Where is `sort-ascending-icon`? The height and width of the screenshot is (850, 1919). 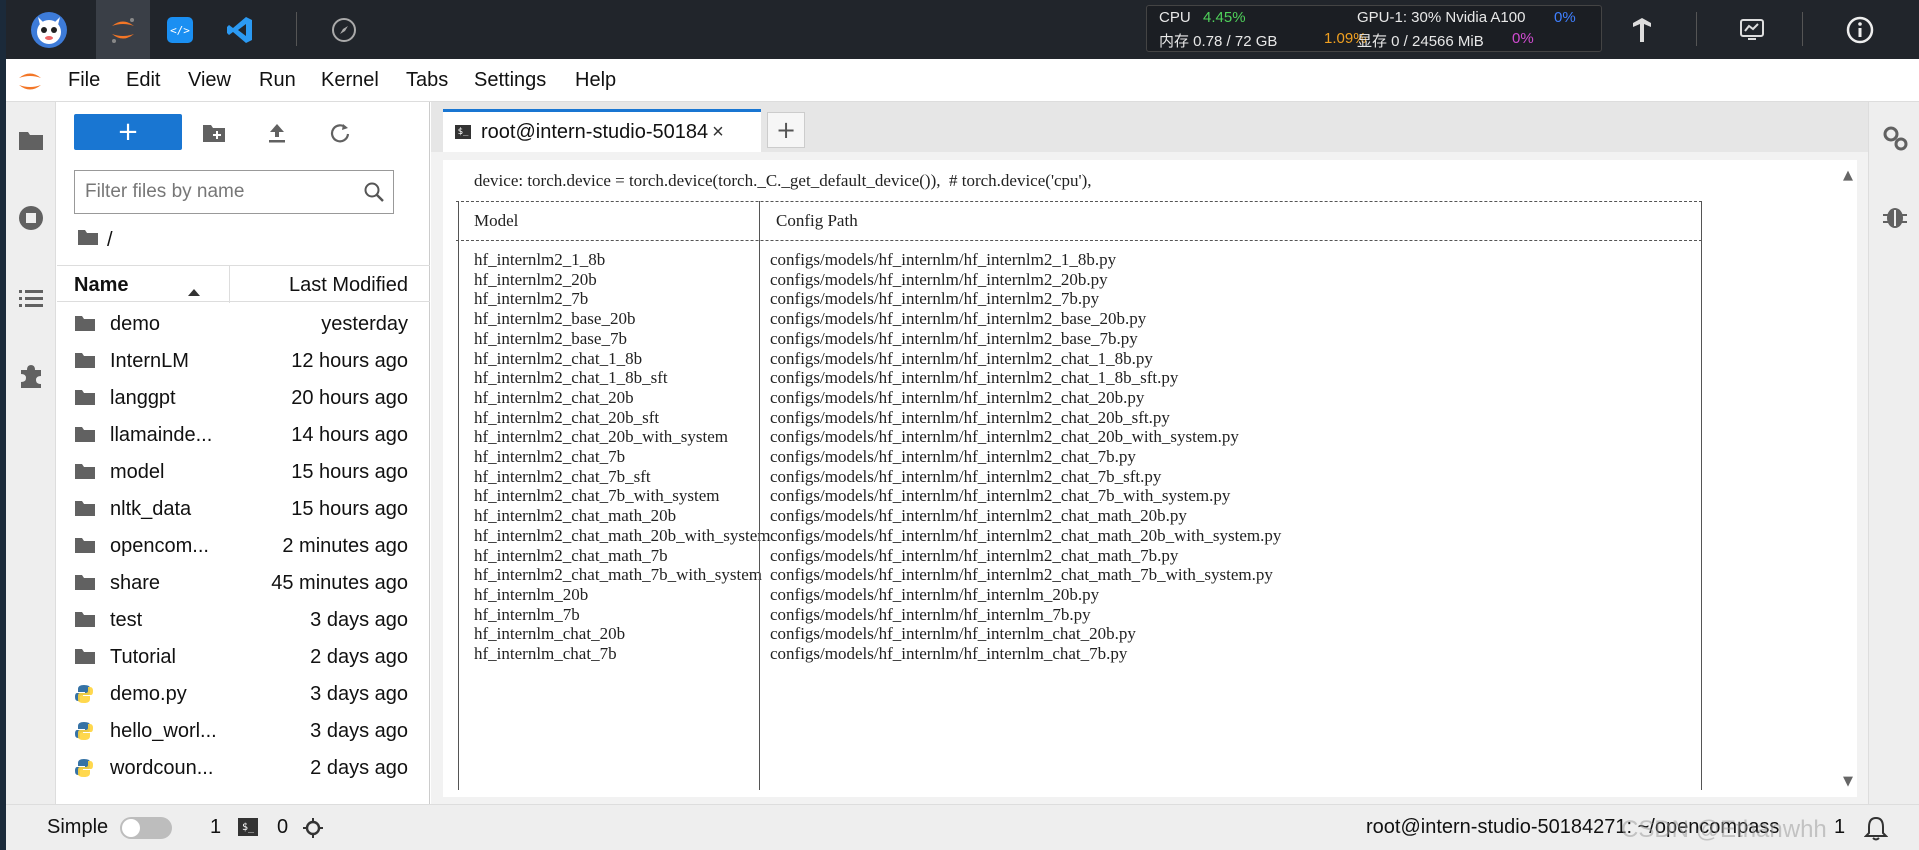 sort-ascending-icon is located at coordinates (194, 291).